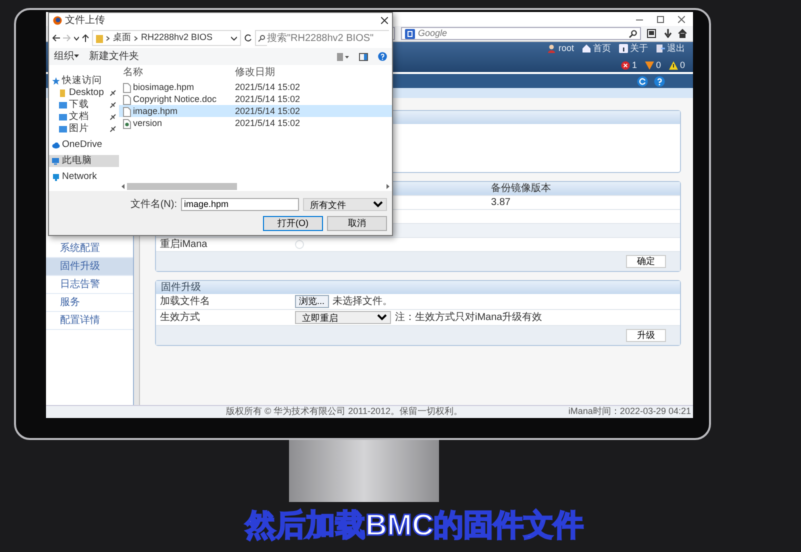 This screenshot has height=552, width=801. Describe the element at coordinates (293, 223) in the screenshot. I see `dialog-button: 打开(O)` at that location.